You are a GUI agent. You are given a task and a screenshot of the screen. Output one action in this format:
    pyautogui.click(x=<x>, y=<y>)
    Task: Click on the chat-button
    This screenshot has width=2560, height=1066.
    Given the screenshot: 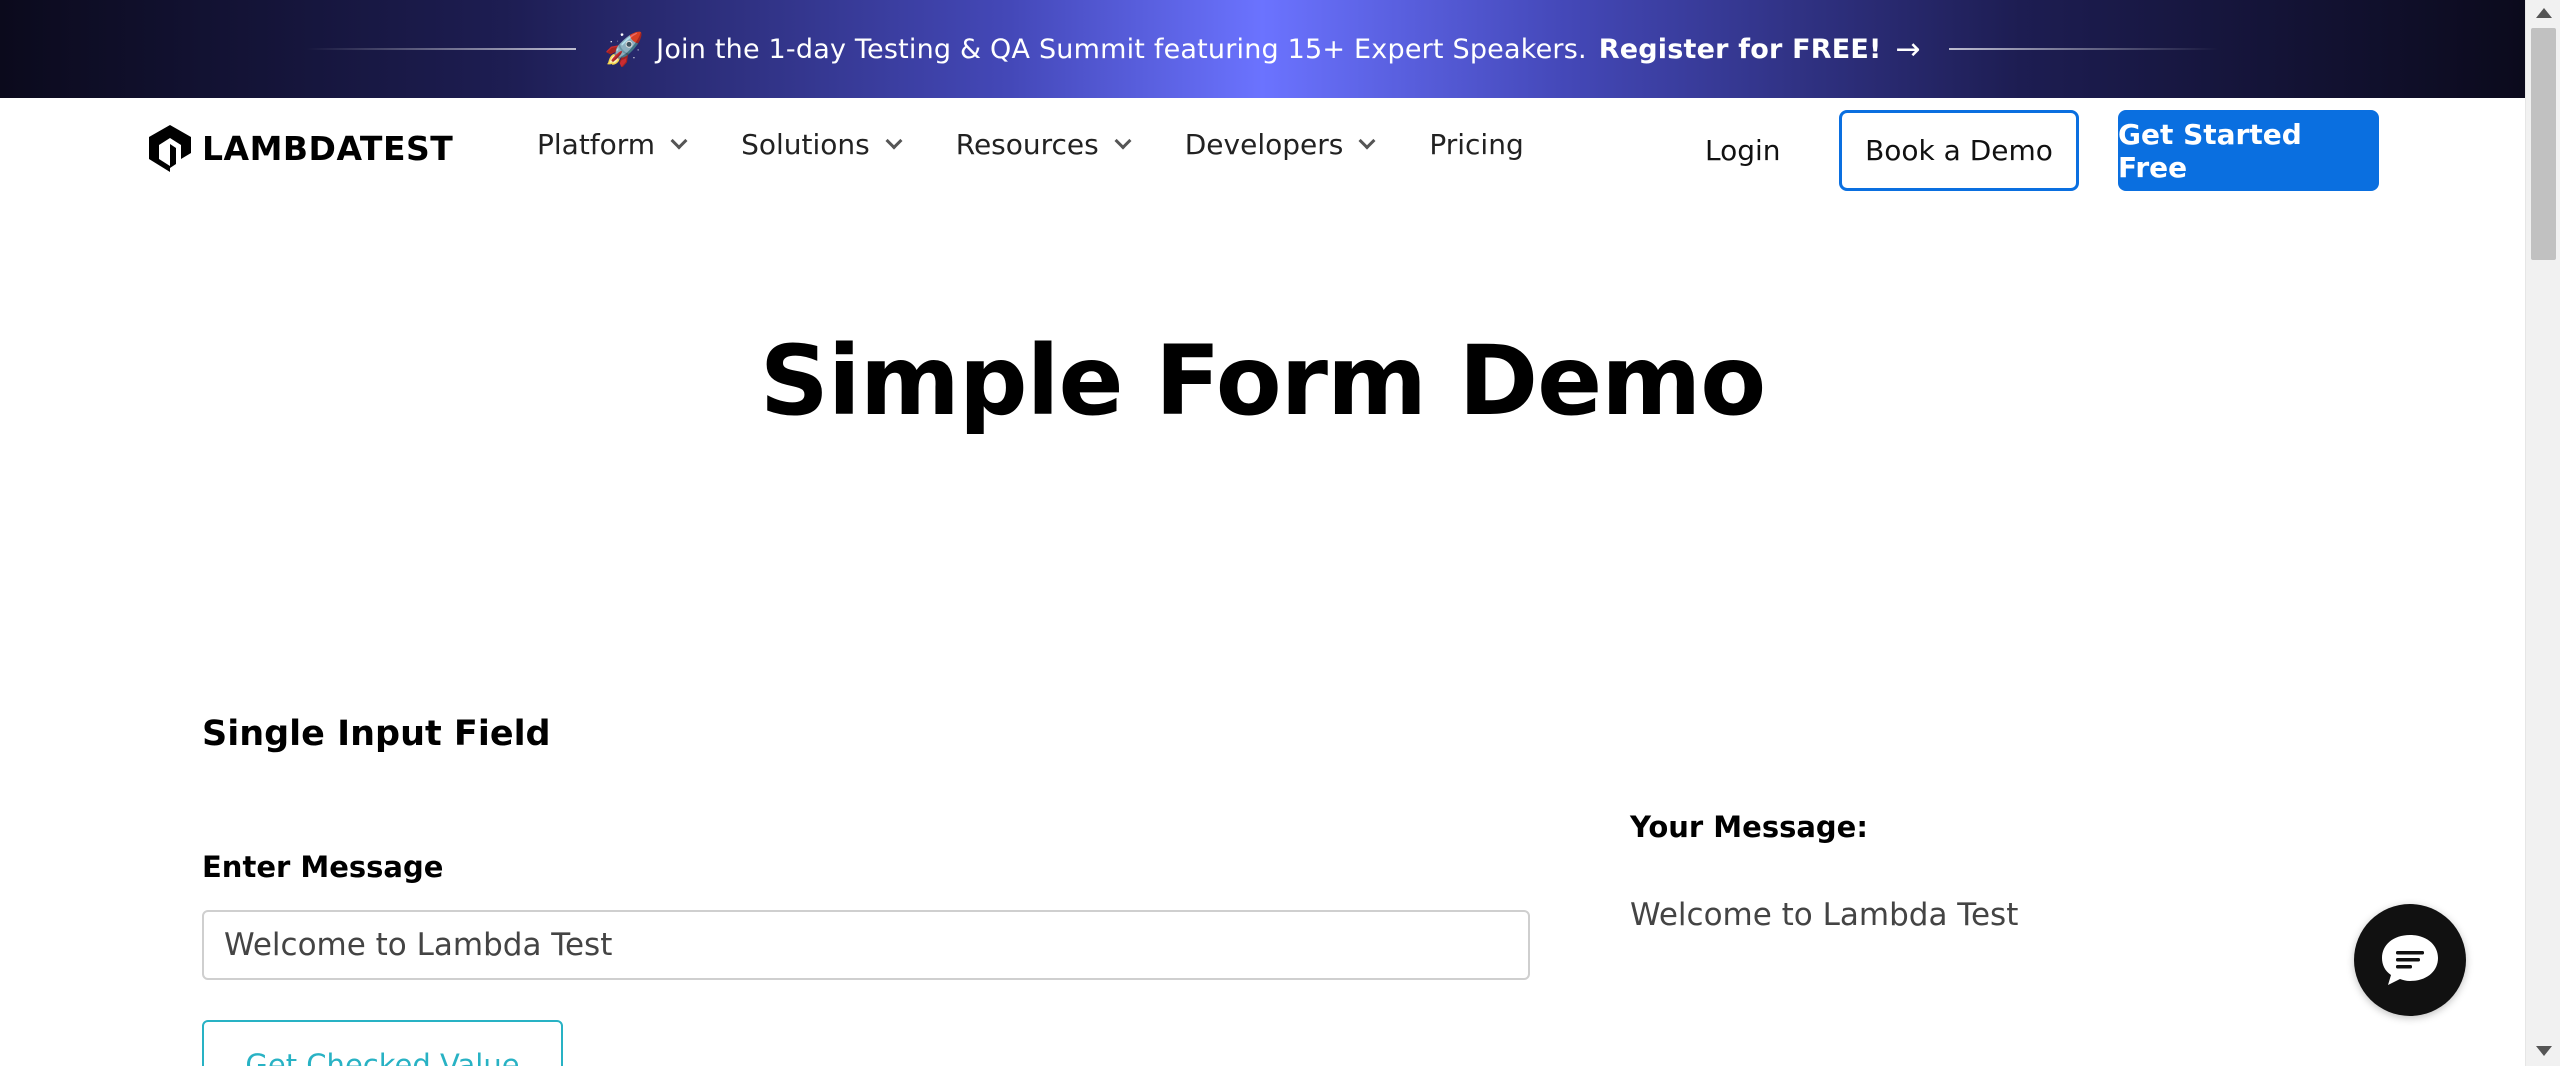 What is the action you would take?
    pyautogui.click(x=2410, y=960)
    